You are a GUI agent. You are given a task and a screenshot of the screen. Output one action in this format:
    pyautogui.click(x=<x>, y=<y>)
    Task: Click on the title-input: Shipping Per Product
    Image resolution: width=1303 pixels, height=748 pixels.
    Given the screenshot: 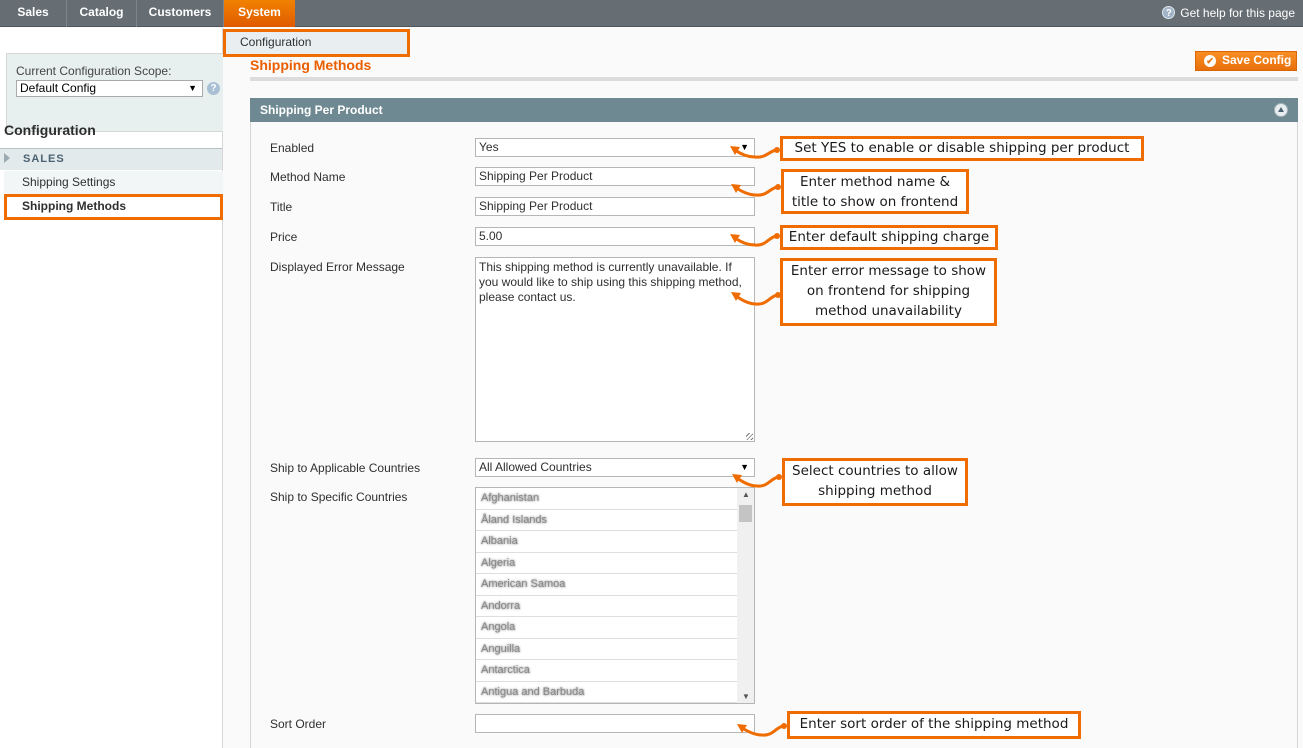 What is the action you would take?
    pyautogui.click(x=615, y=206)
    